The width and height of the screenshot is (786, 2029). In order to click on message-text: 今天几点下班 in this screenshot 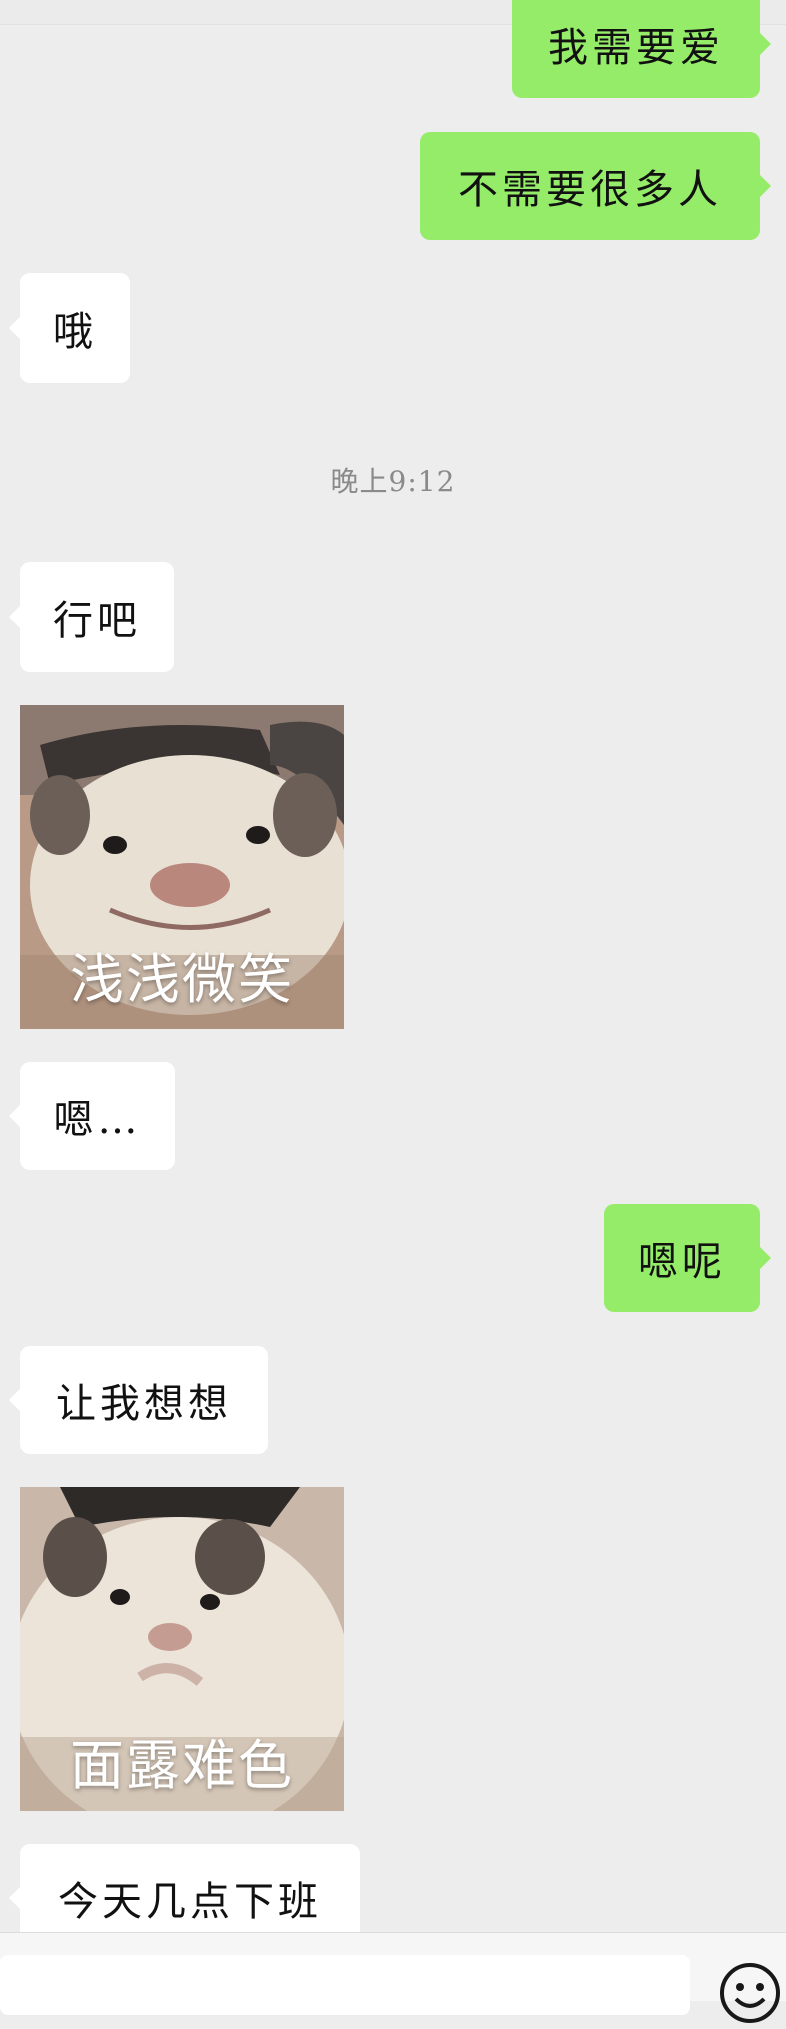, I will do `click(190, 1902)`.